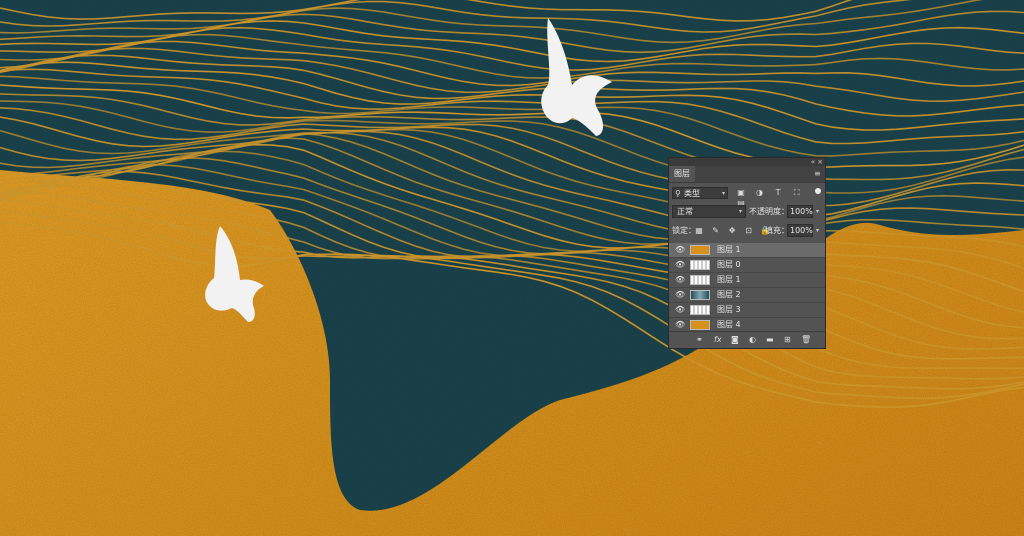 The width and height of the screenshot is (1024, 536). What do you see at coordinates (732, 230) in the screenshot?
I see `lock-position-icon: ✥` at bounding box center [732, 230].